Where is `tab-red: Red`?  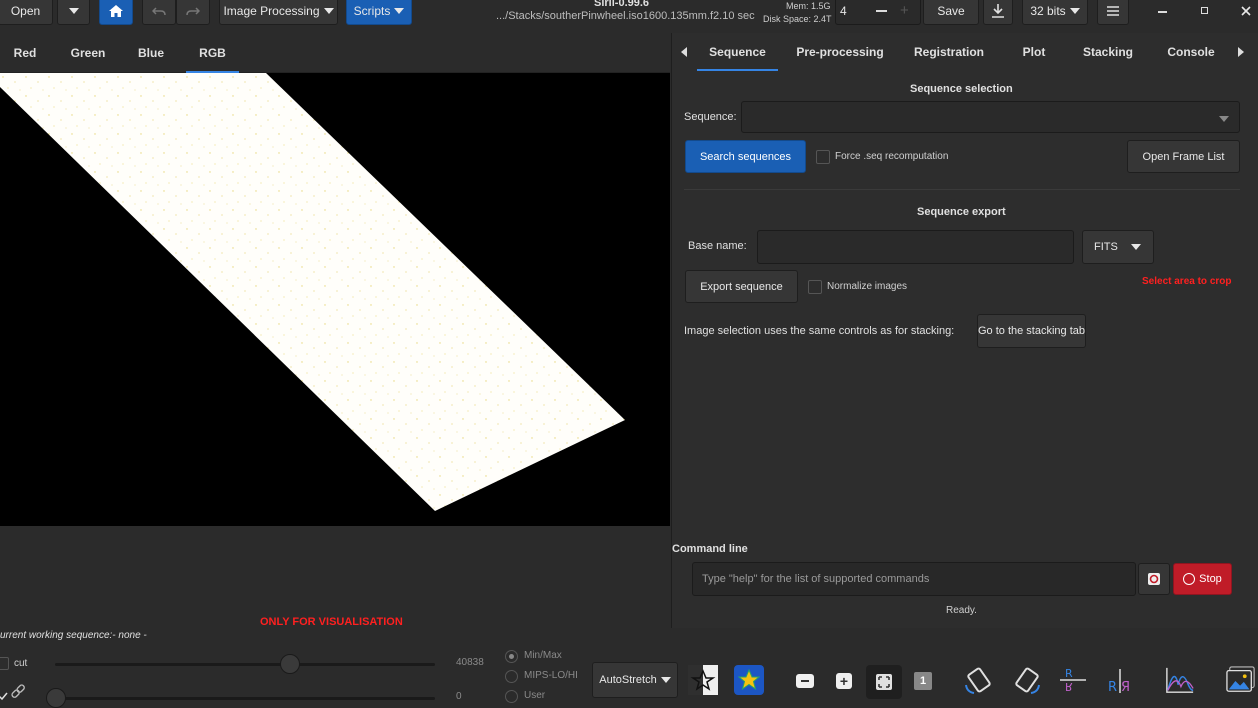 tab-red: Red is located at coordinates (25, 53).